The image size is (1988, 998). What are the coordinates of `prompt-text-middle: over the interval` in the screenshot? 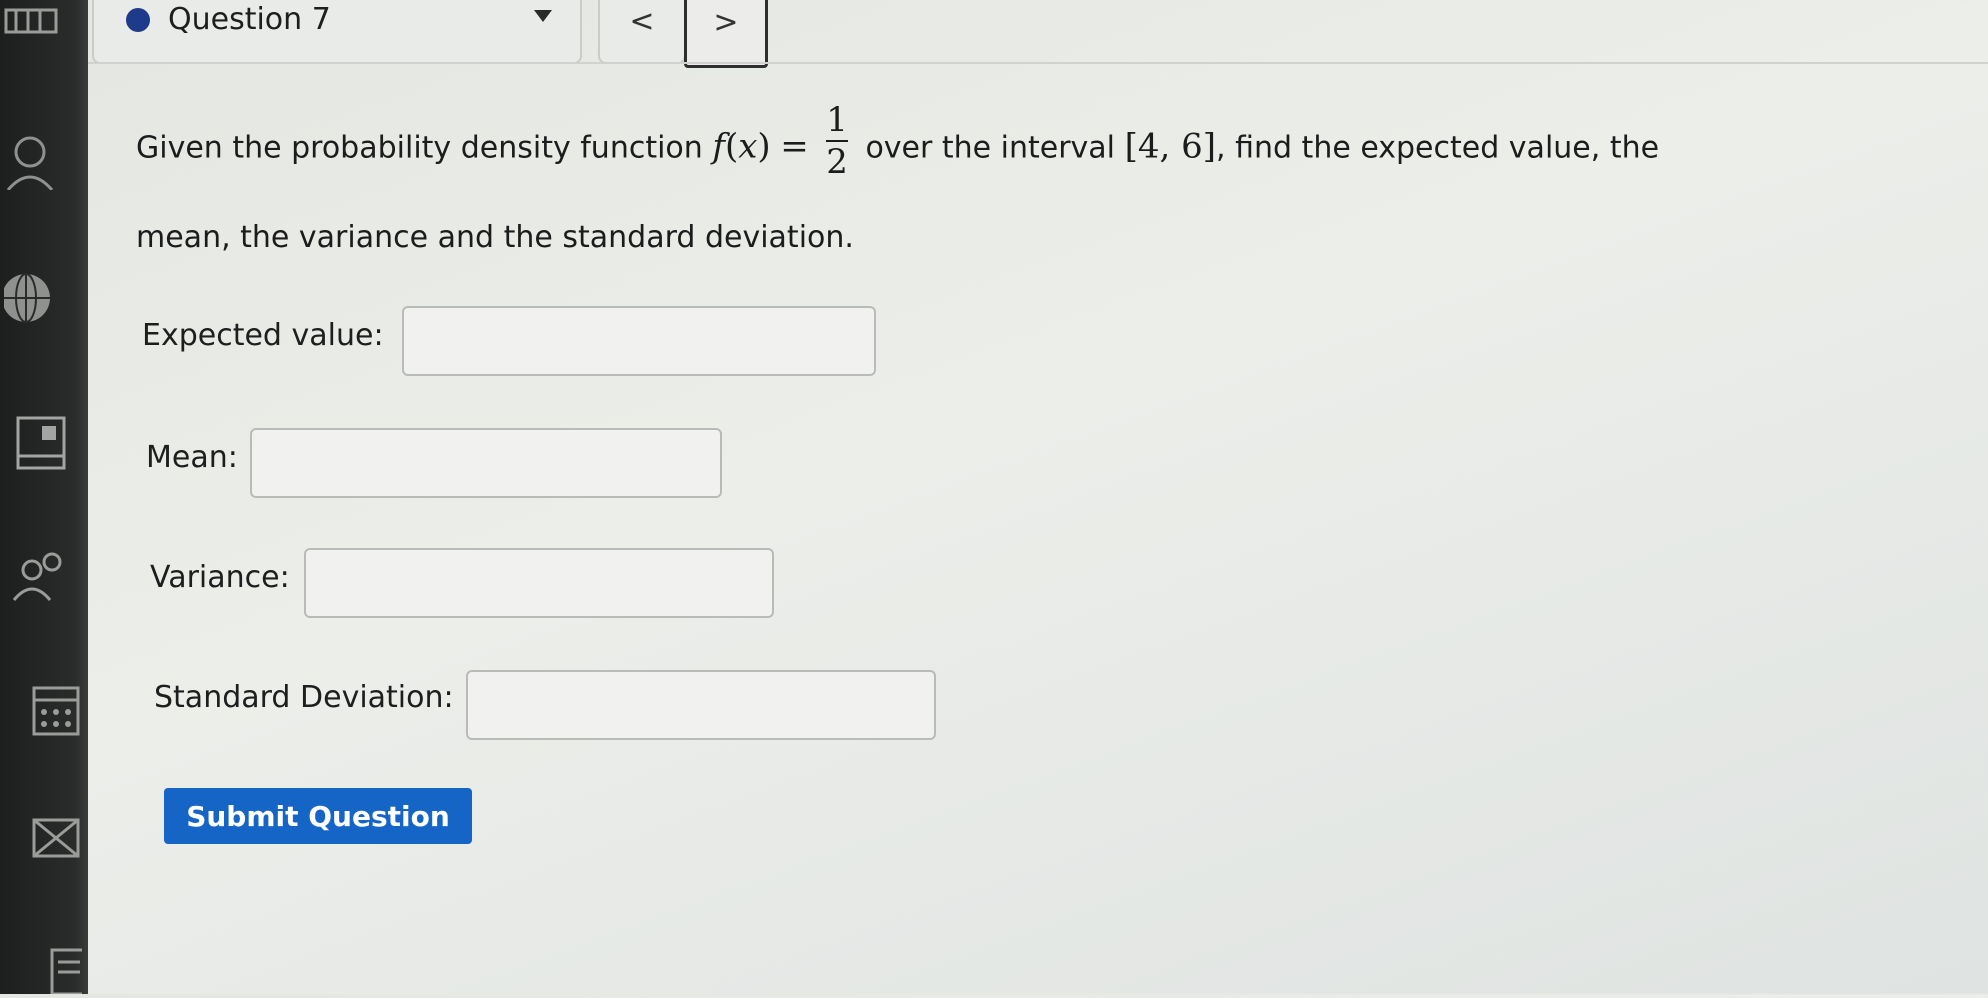 It's located at (990, 148).